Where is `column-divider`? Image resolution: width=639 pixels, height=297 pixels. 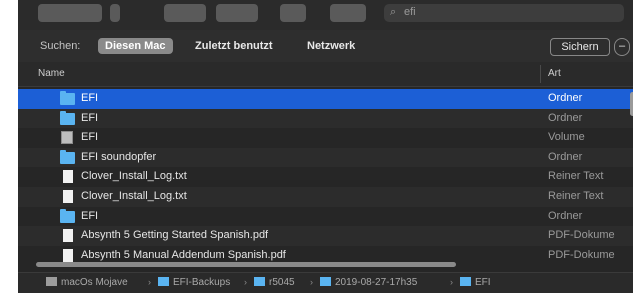 column-divider is located at coordinates (540, 74).